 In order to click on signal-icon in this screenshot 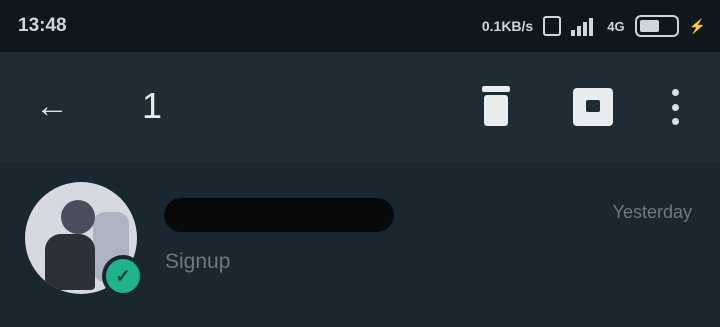, I will do `click(584, 26)`.